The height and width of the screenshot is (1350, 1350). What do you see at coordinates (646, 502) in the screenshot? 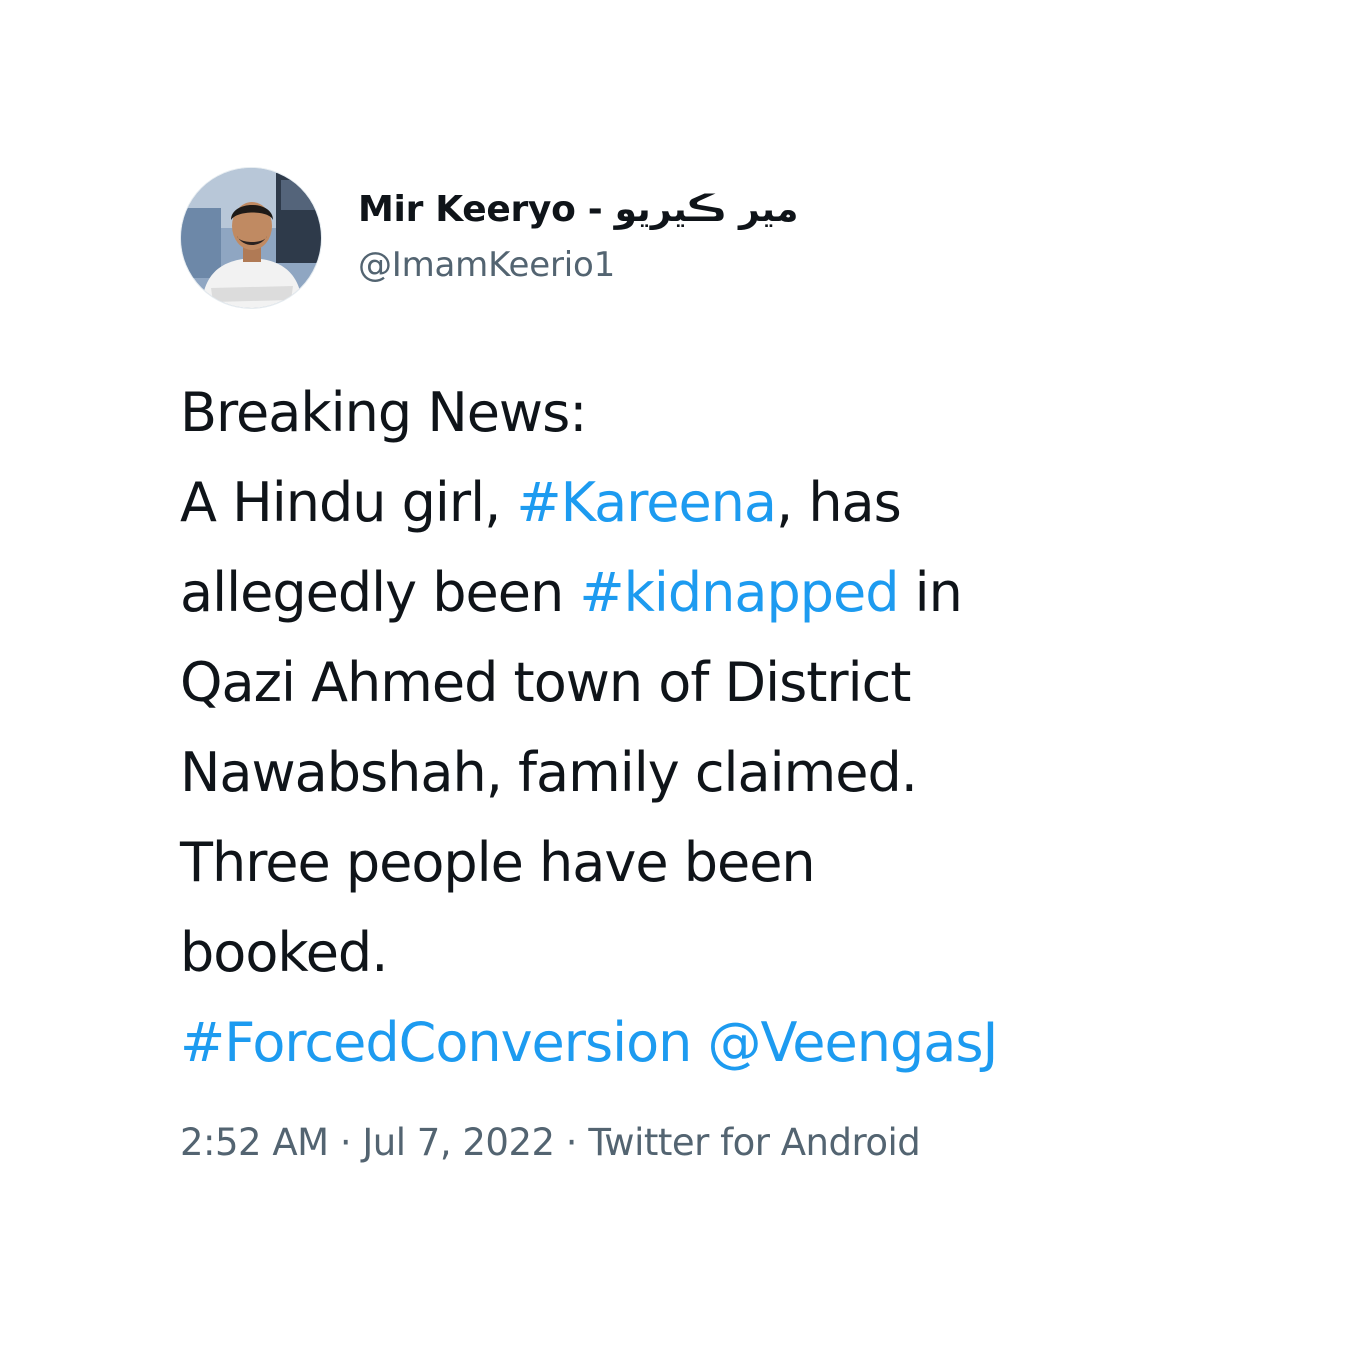
I see `hashtag-link: #Kareena` at bounding box center [646, 502].